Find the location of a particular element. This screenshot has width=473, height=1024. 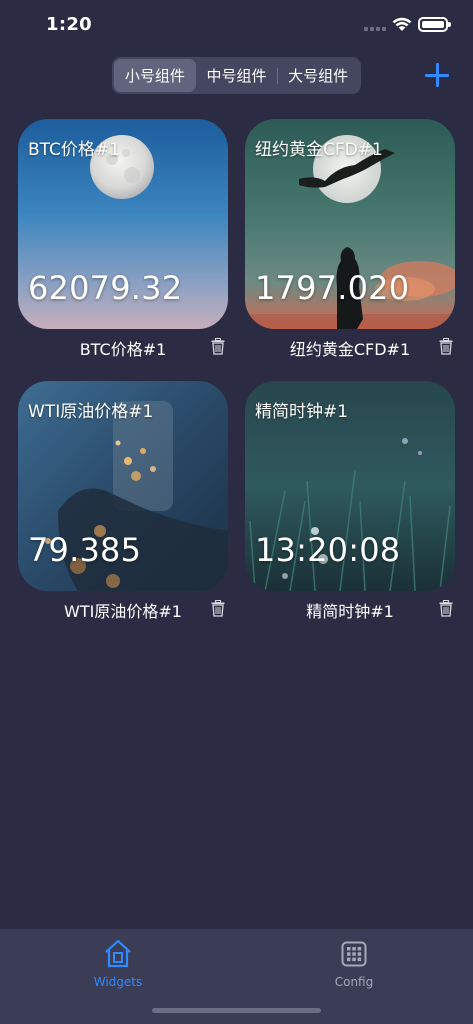

widget-caption: 精简时钟#1 is located at coordinates (350, 611).